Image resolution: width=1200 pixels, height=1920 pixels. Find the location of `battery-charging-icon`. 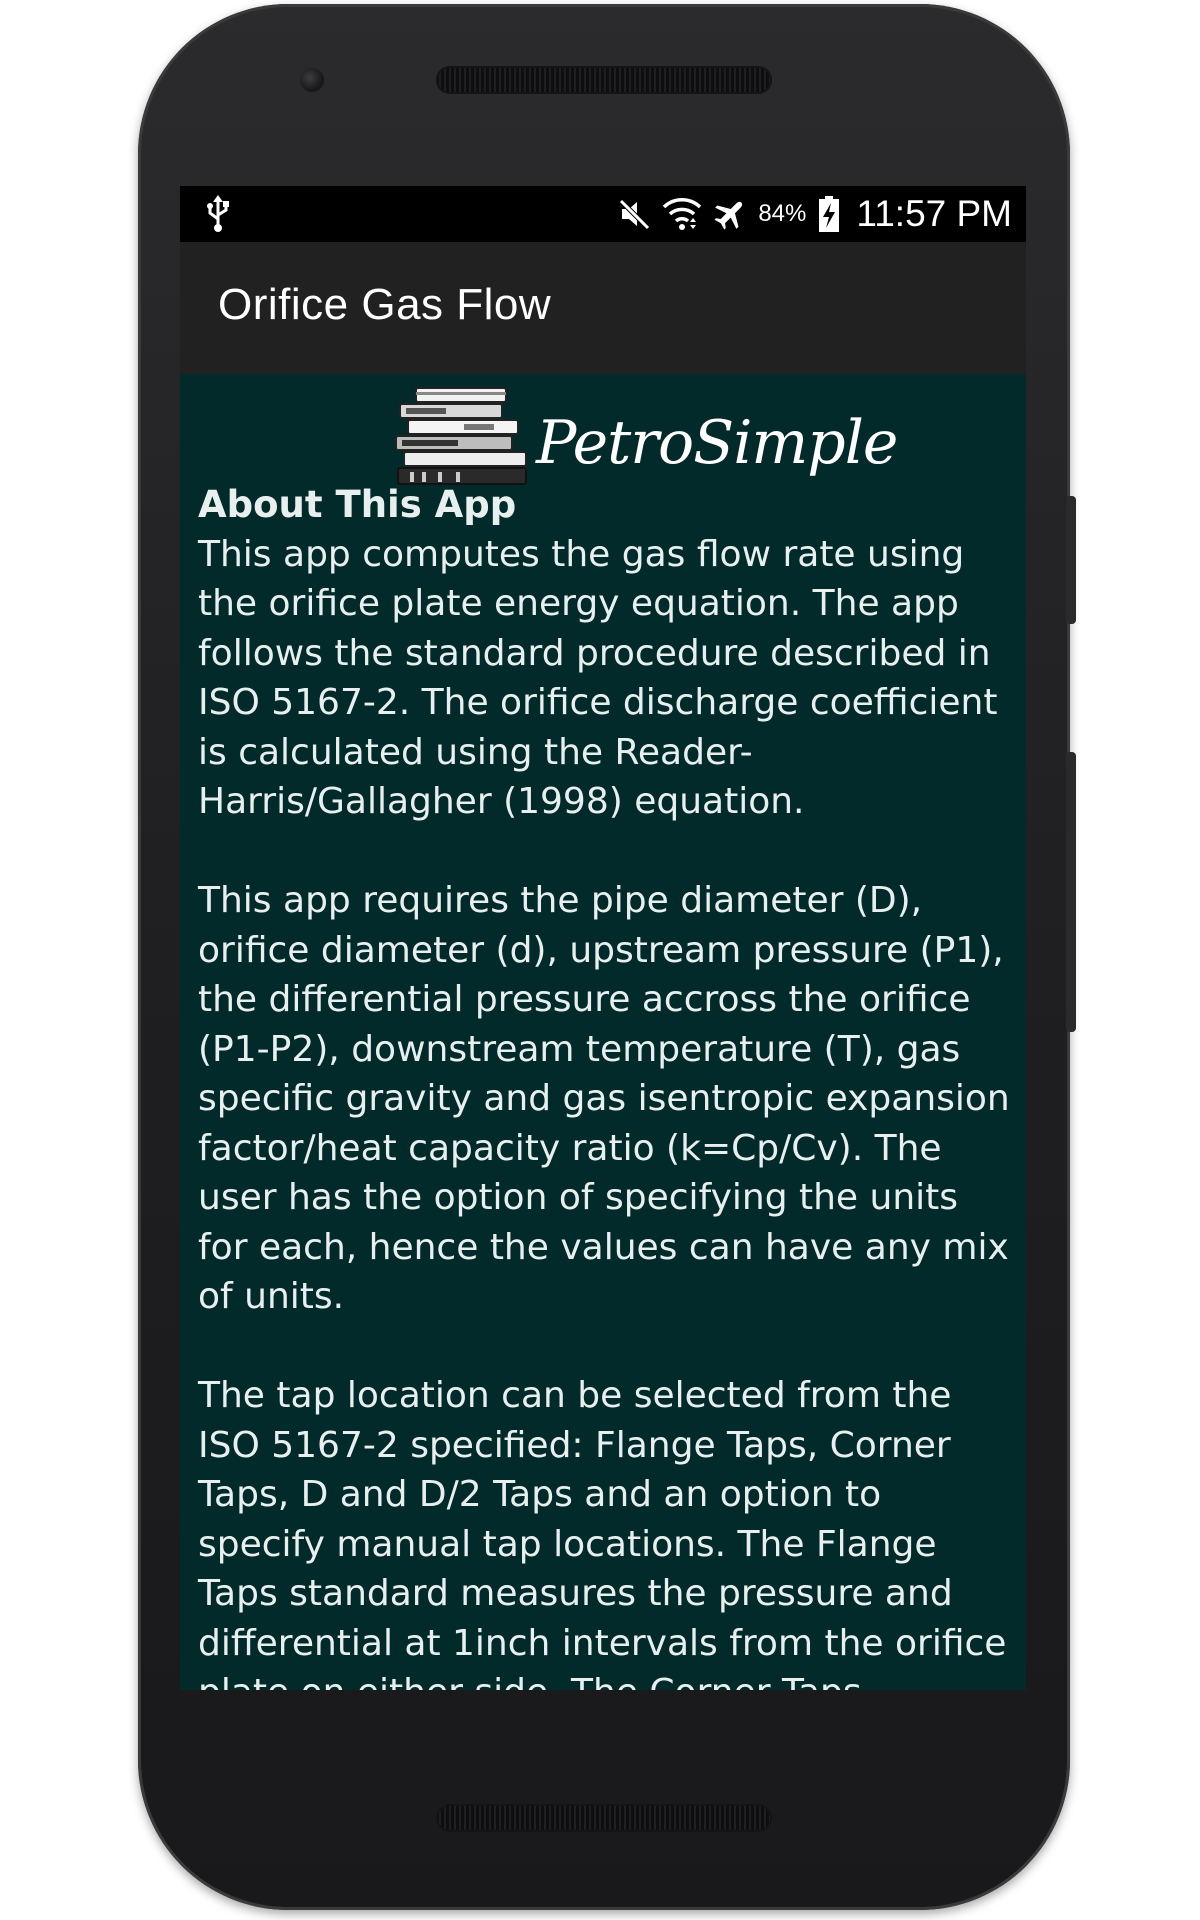

battery-charging-icon is located at coordinates (829, 214).